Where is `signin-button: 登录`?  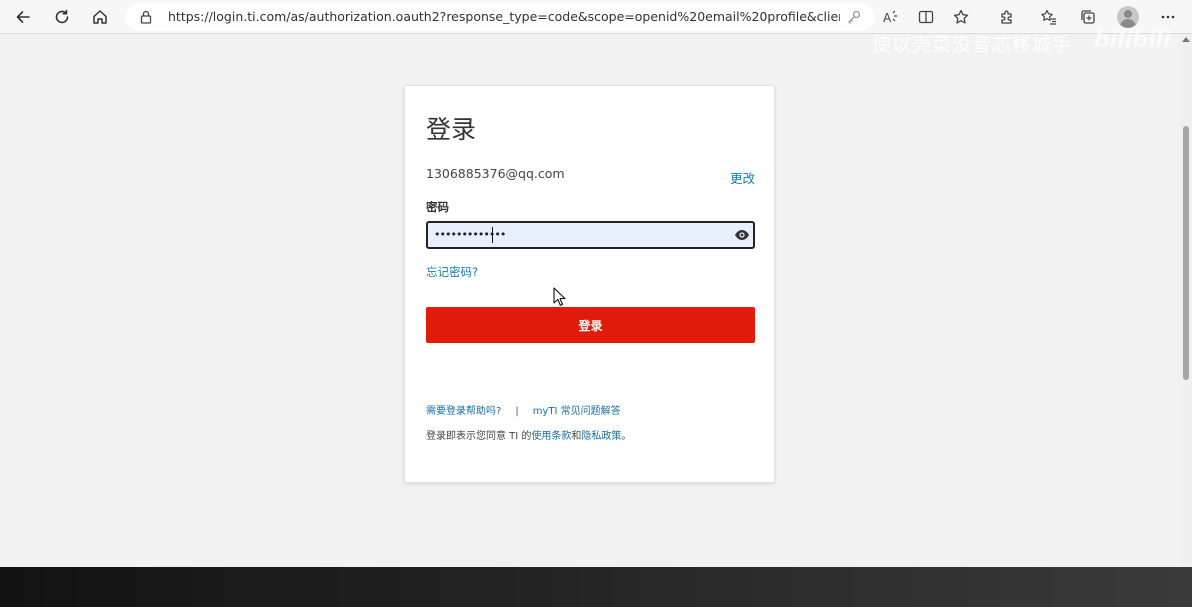
signin-button: 登录 is located at coordinates (590, 325).